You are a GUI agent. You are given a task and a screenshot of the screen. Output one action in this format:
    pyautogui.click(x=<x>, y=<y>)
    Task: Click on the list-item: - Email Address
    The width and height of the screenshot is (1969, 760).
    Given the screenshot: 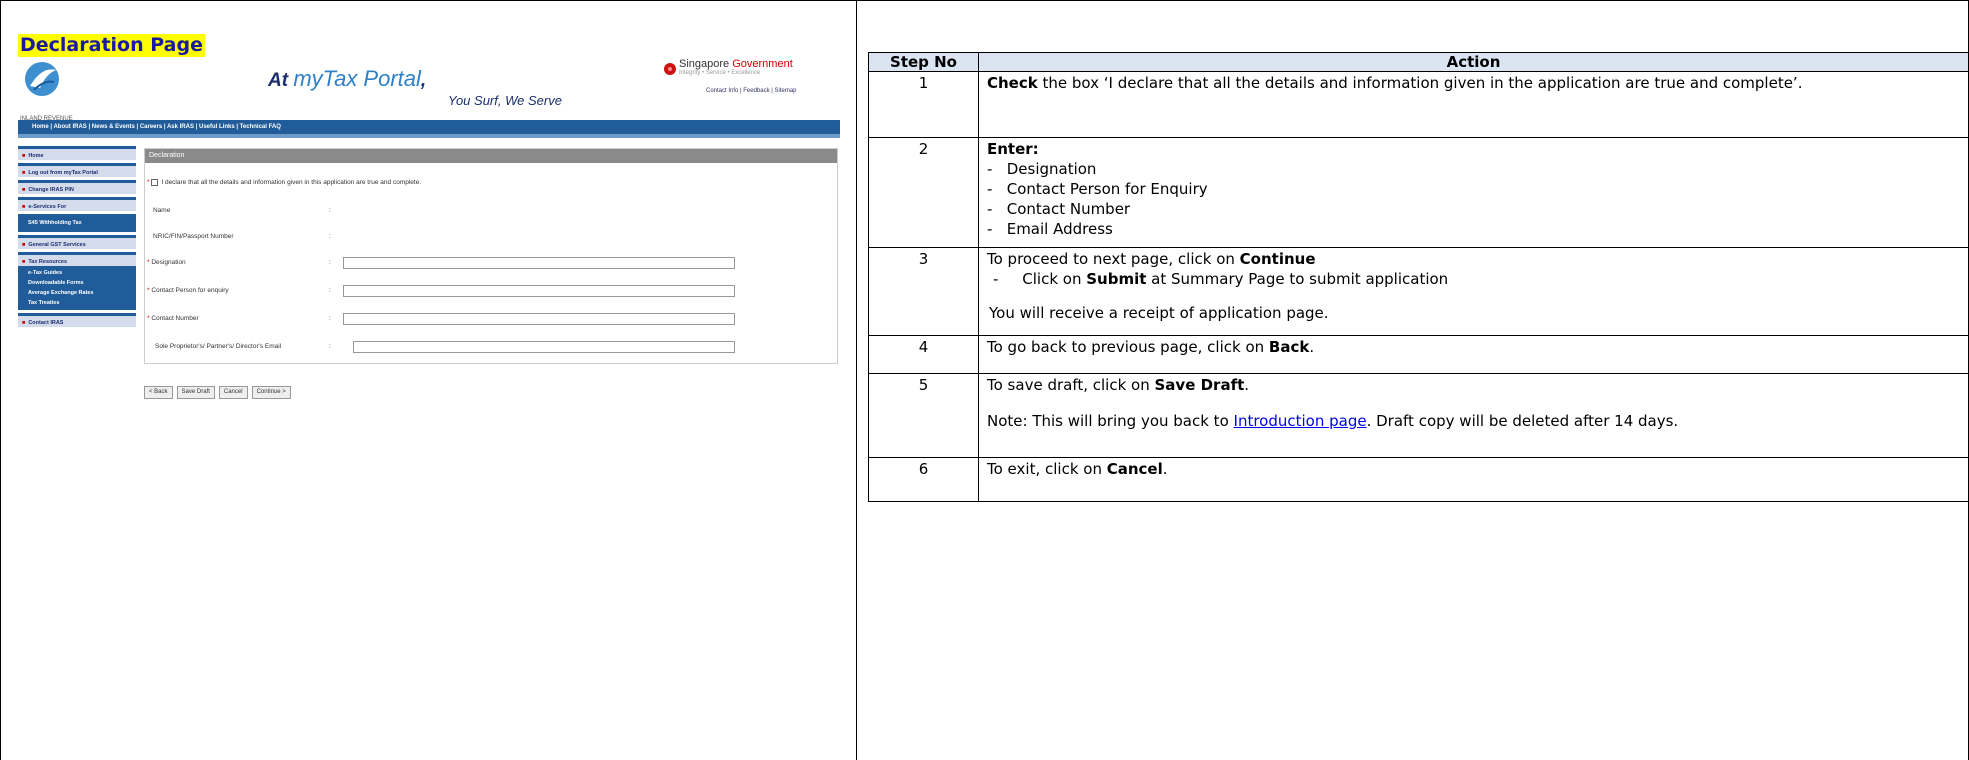 What is the action you would take?
    pyautogui.click(x=1050, y=229)
    